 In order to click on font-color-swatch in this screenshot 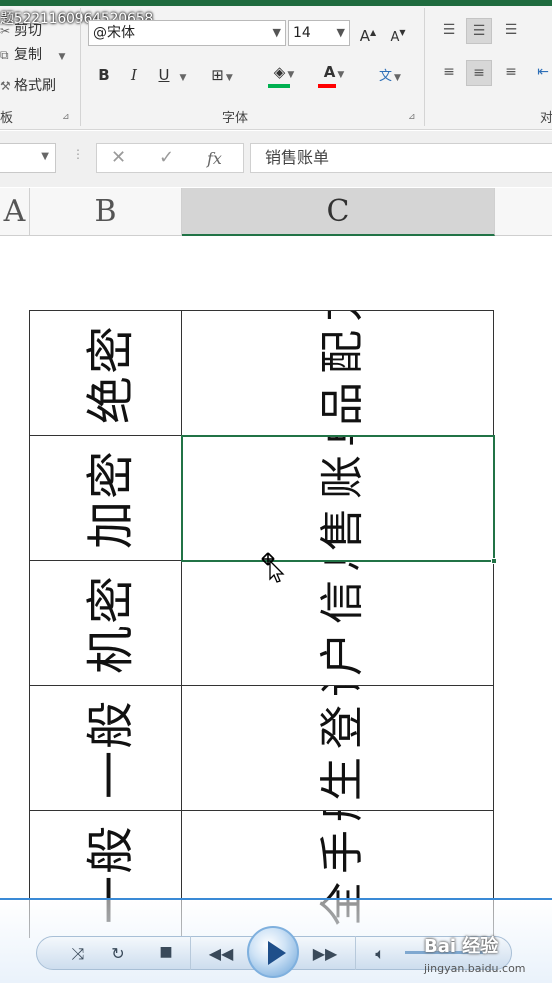, I will do `click(327, 86)`.